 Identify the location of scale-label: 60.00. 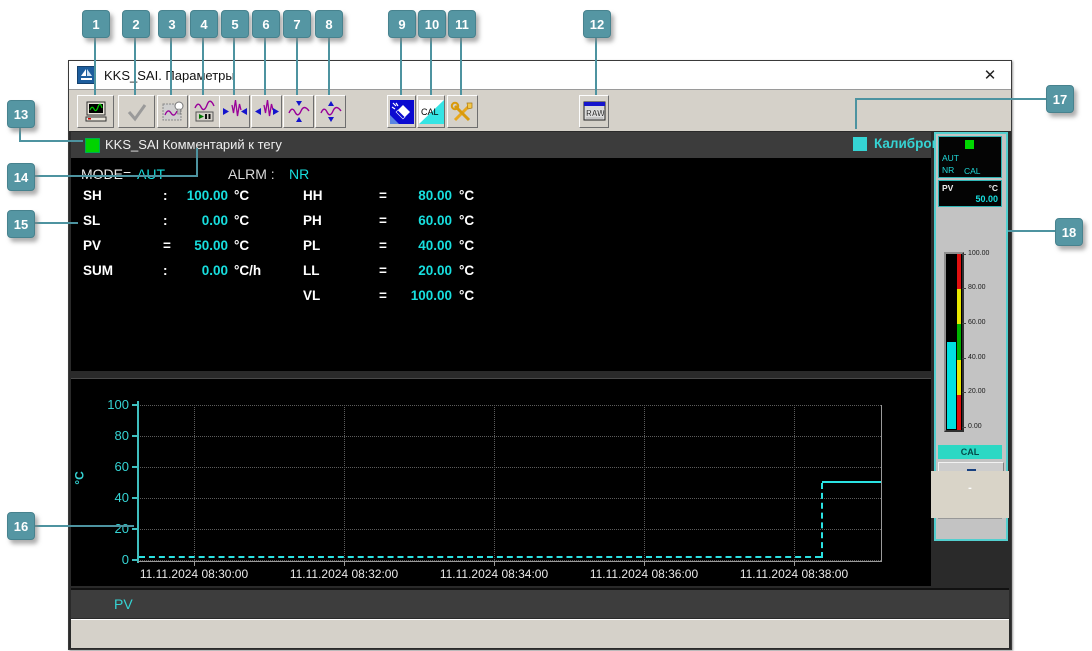
(977, 322).